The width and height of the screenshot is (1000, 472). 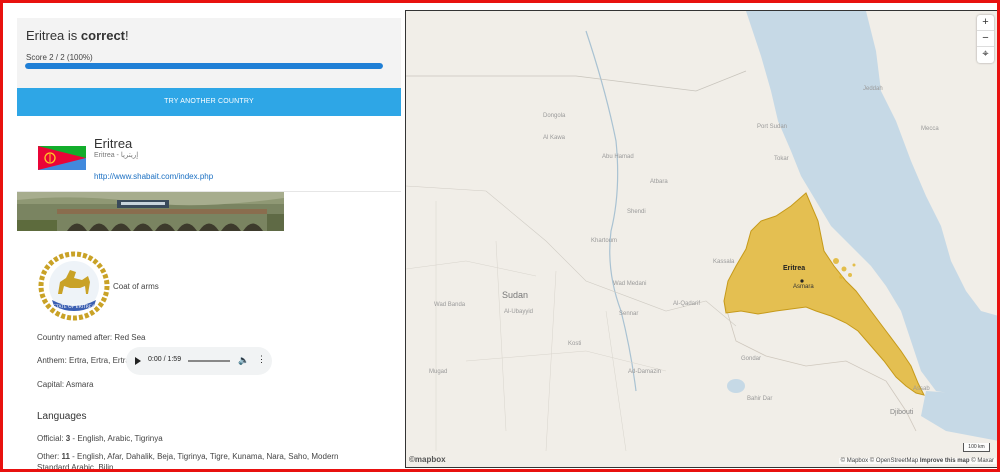 I want to click on coat-of-arms-emblem: STATE OF ERITREA, so click(x=74, y=286).